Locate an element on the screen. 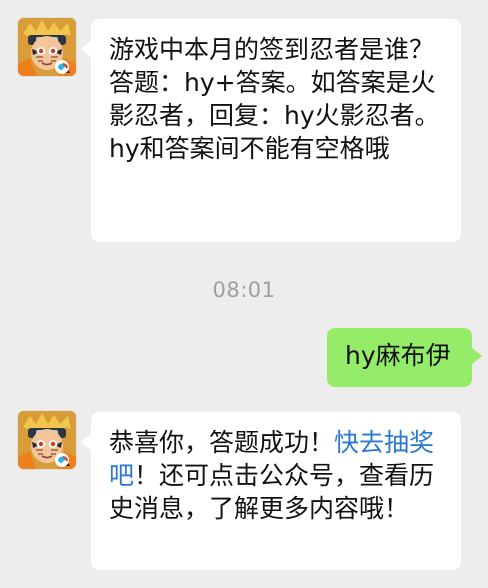 Image resolution: width=488 pixels, height=588 pixels. message-text-prefix: 恭喜你，答题成功！ is located at coordinates (222, 442).